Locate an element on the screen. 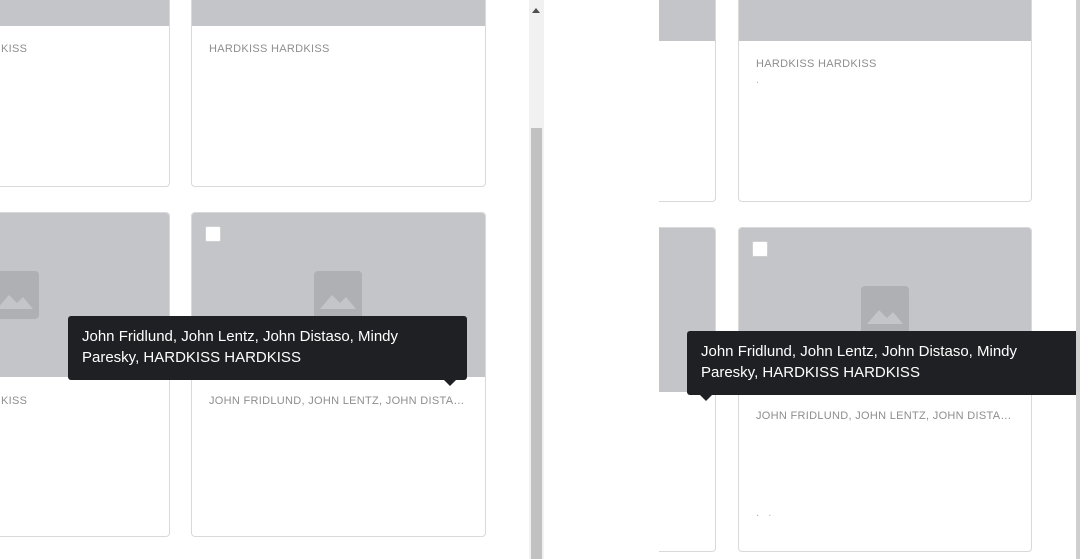 Image resolution: width=1092 pixels, height=559 pixels. card-subtitle: . . is located at coordinates (764, 513).